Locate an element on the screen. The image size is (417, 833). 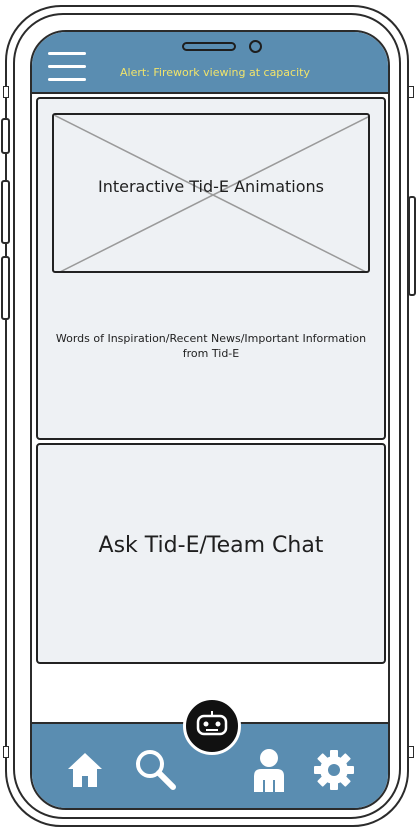
top-bar: Alert: Firework viewing at capacity is located at coordinates (210, 63).